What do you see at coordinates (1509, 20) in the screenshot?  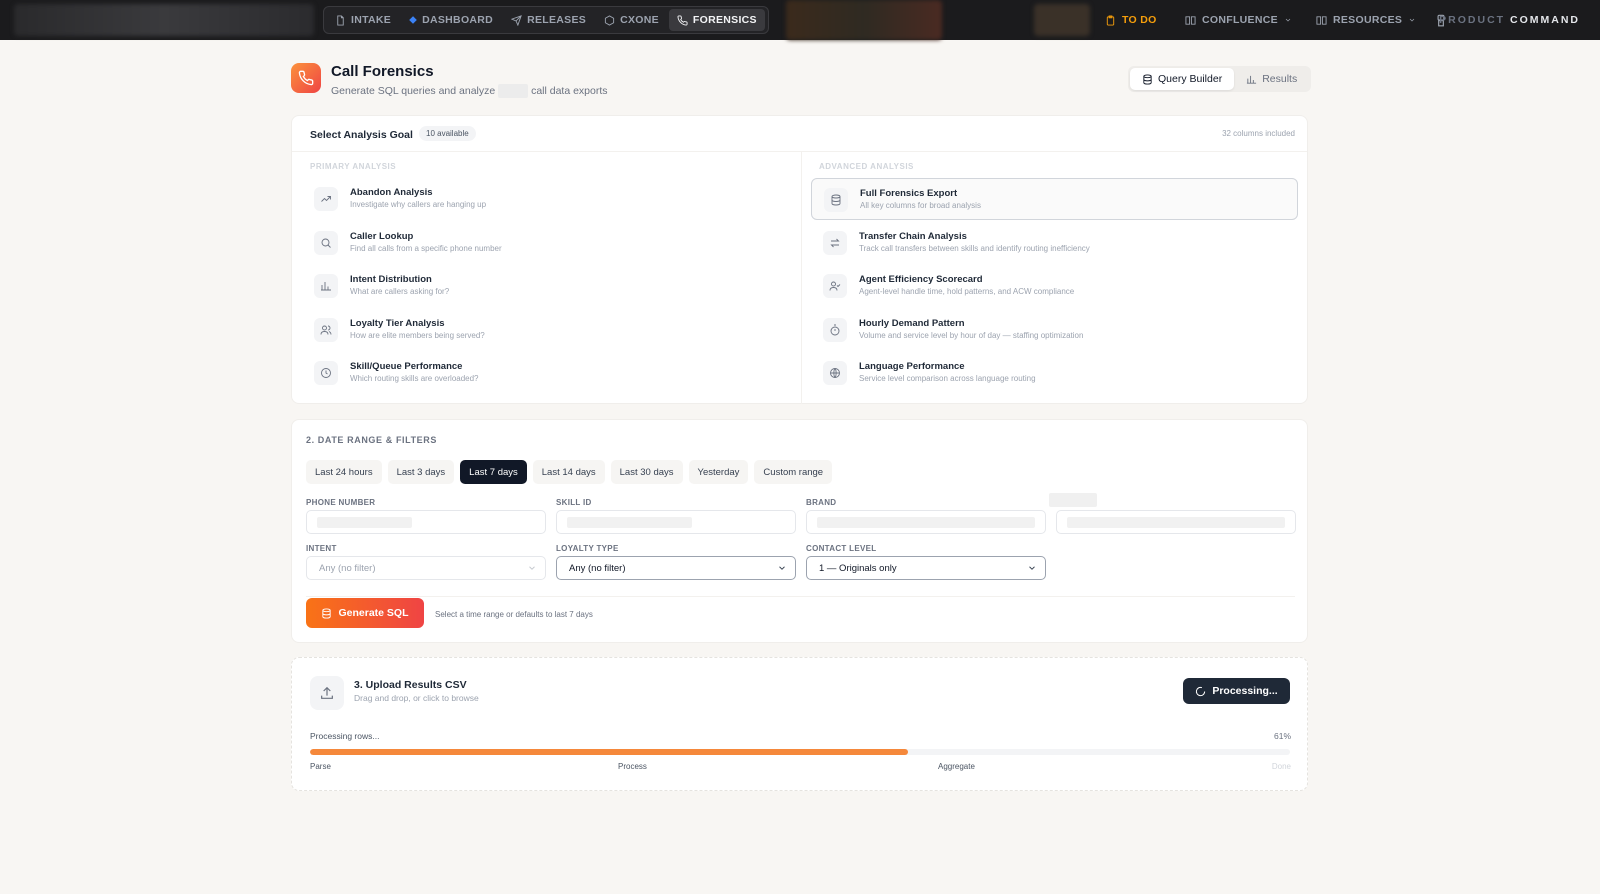 I see `brand-name: PRODUCT COMMAND` at bounding box center [1509, 20].